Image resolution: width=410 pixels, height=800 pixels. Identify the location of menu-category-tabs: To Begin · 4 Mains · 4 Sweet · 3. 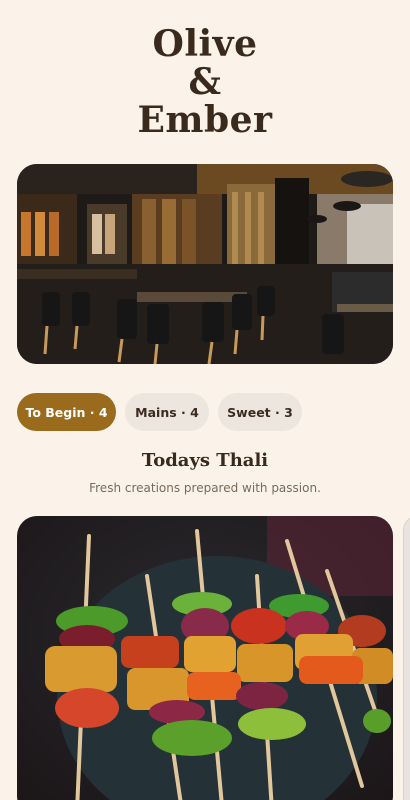
(159, 412).